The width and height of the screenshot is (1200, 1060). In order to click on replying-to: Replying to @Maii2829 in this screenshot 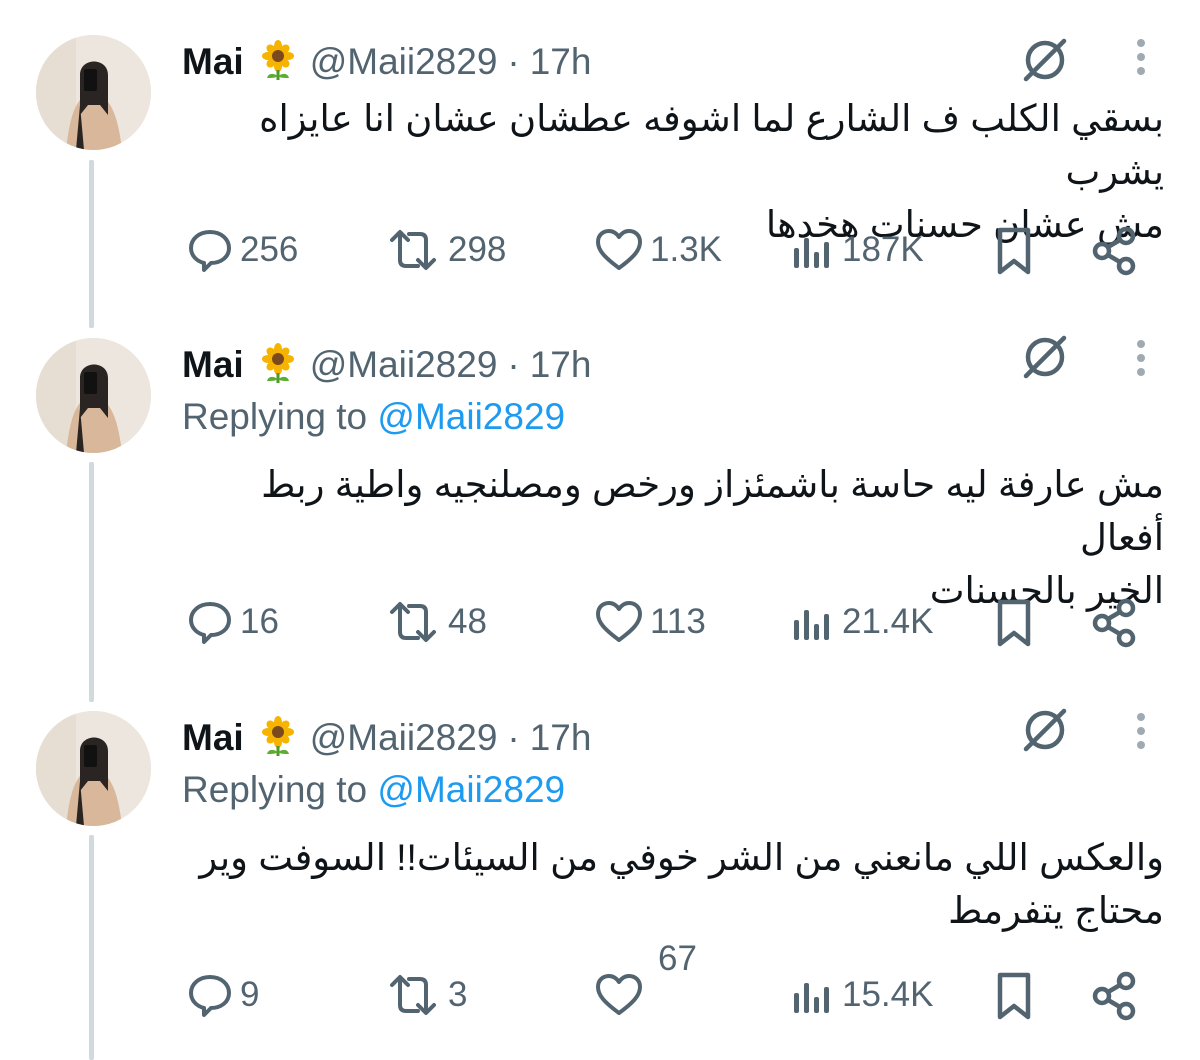, I will do `click(373, 790)`.